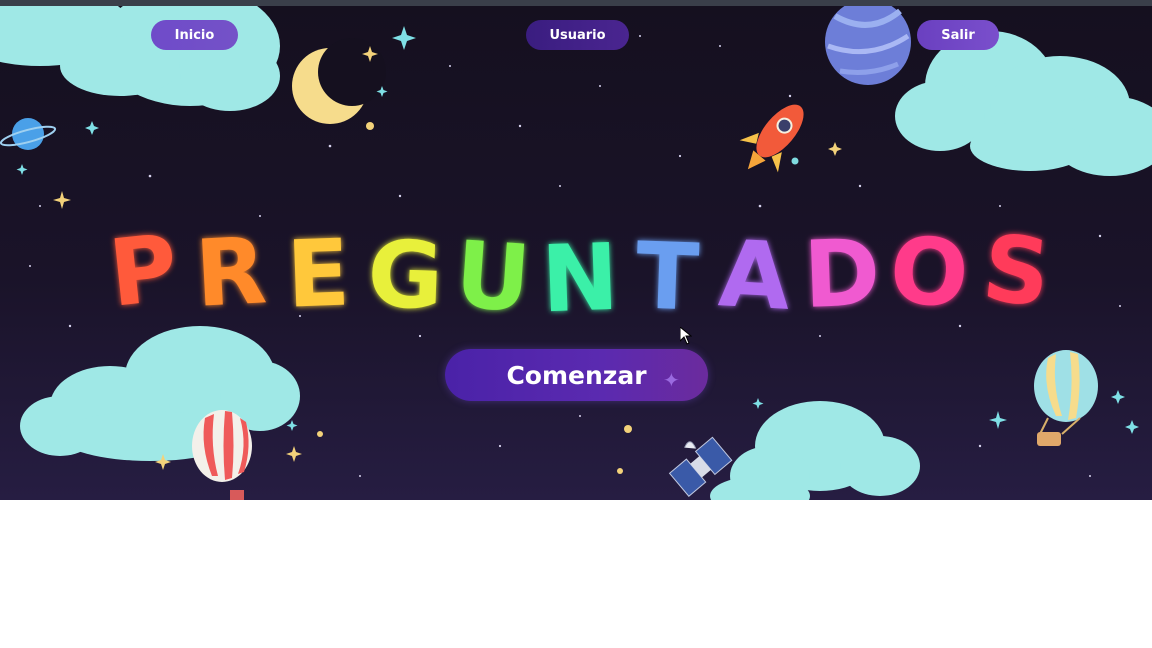 This screenshot has height=648, width=1152. Describe the element at coordinates (493, 277) in the screenshot. I see `title-letter: U` at that location.